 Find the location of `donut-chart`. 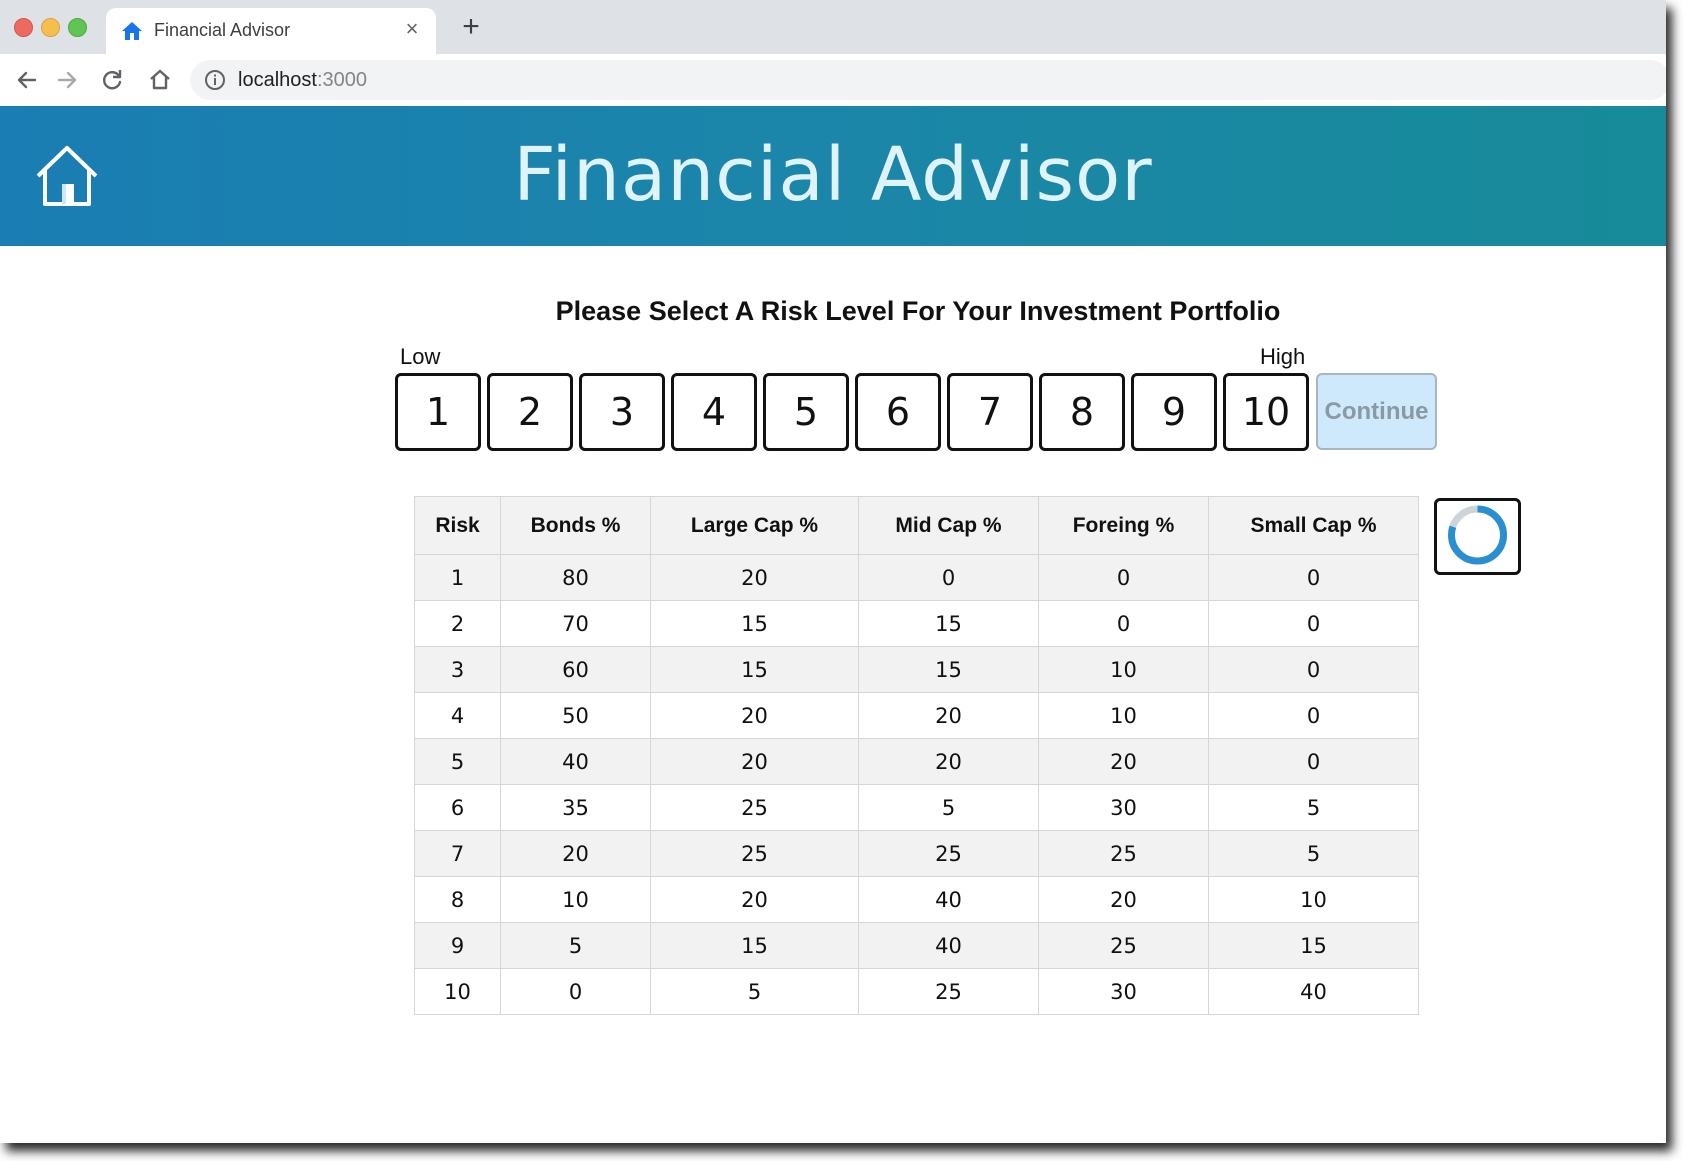

donut-chart is located at coordinates (1477, 535).